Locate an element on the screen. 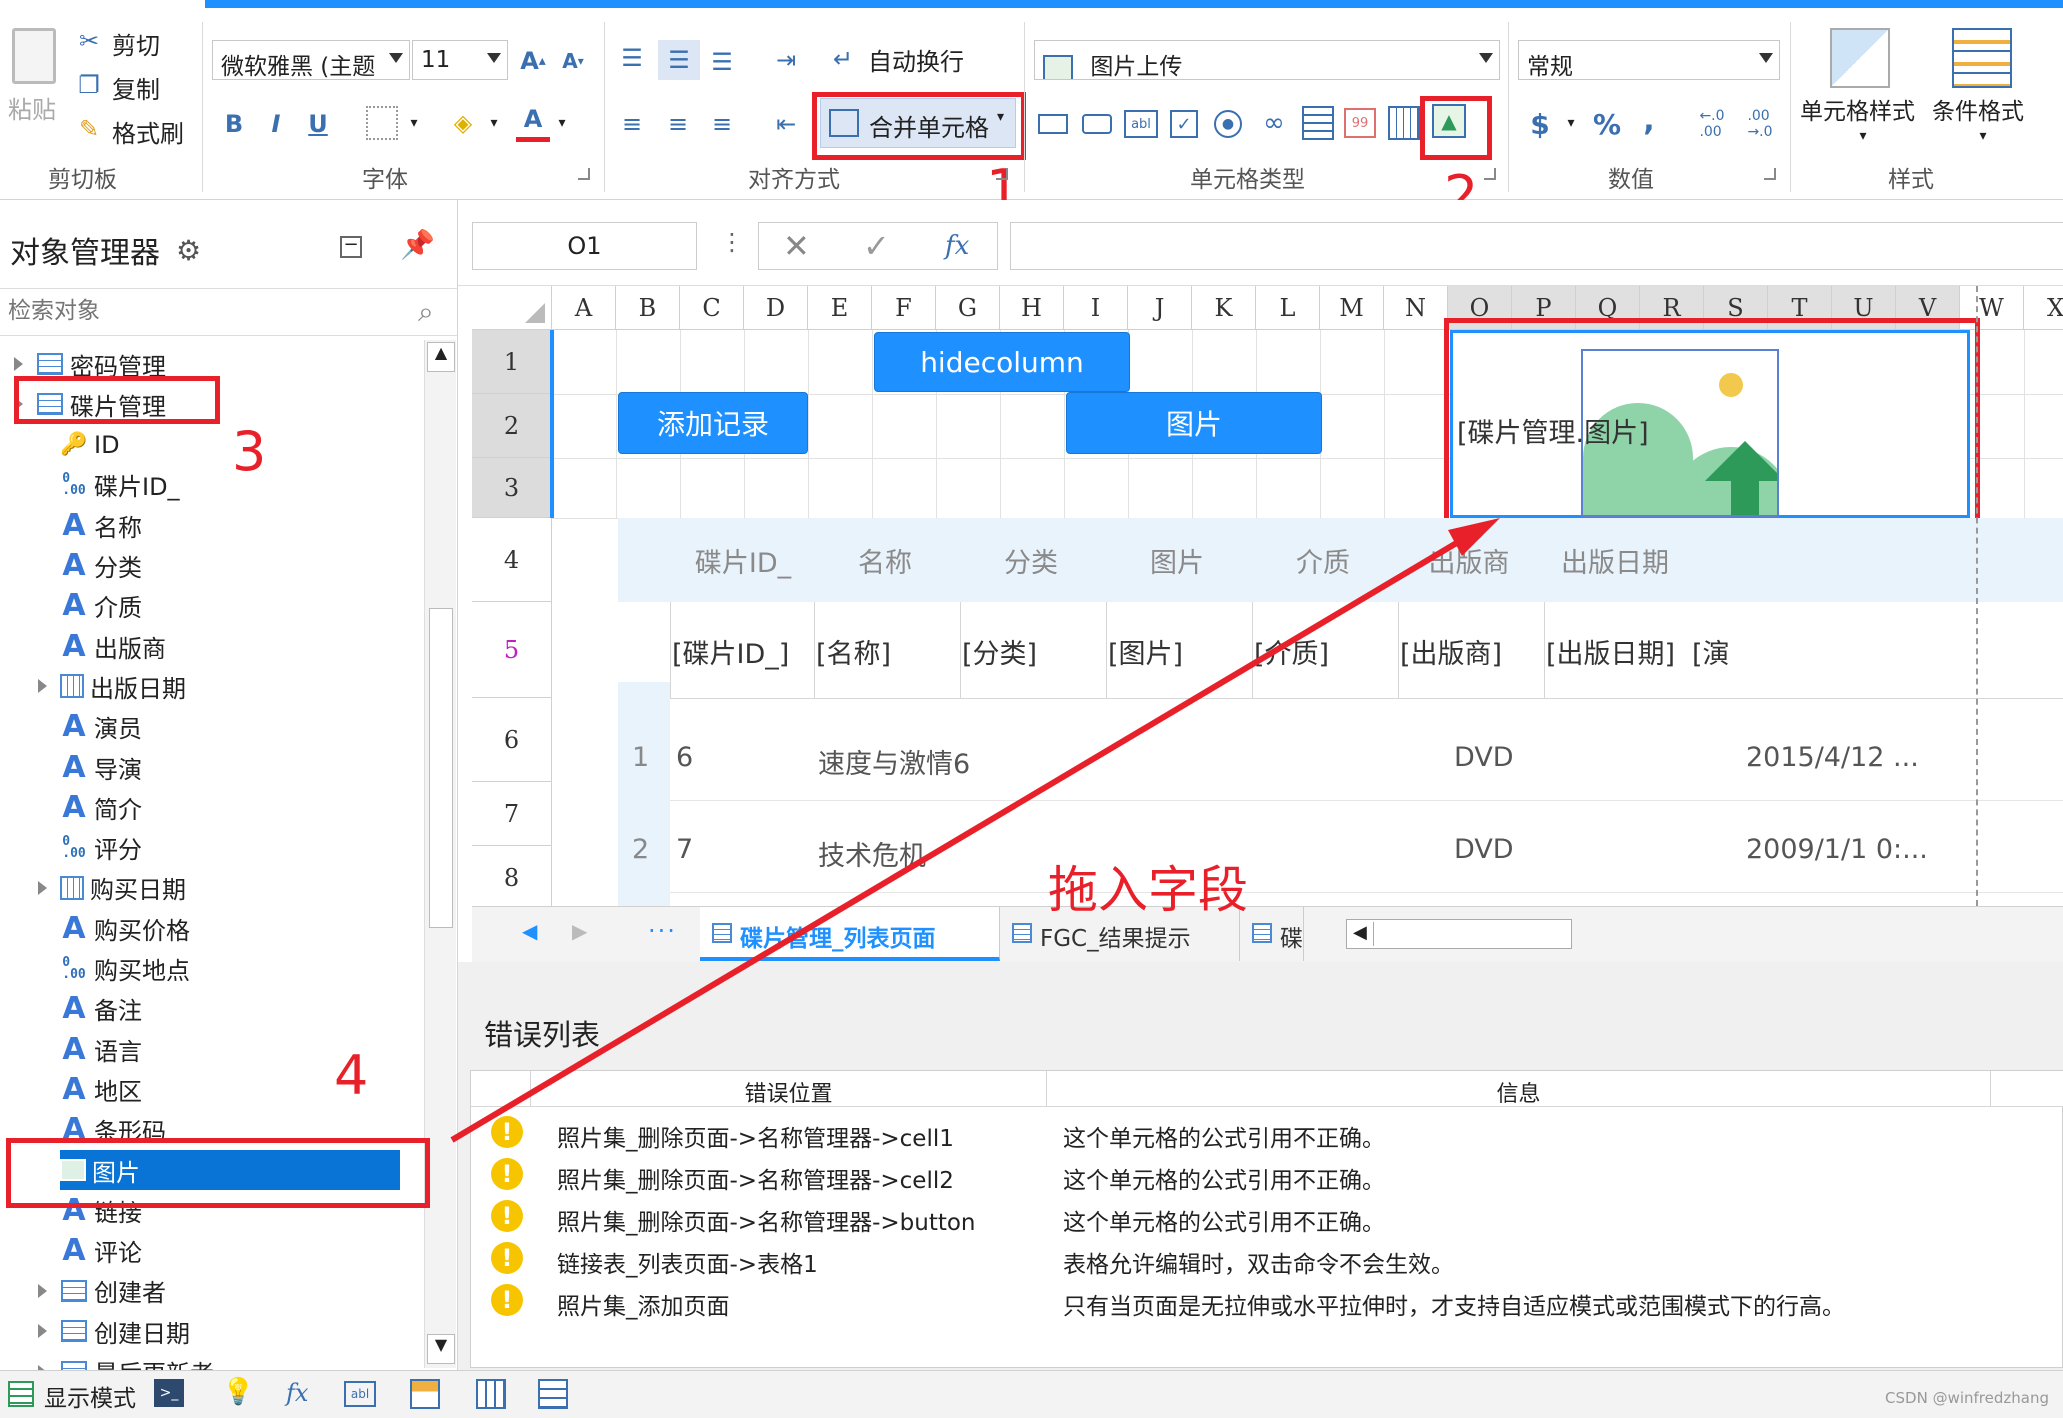 The width and height of the screenshot is (2063, 1418). align-bottom-icon: ☰ is located at coordinates (722, 62).